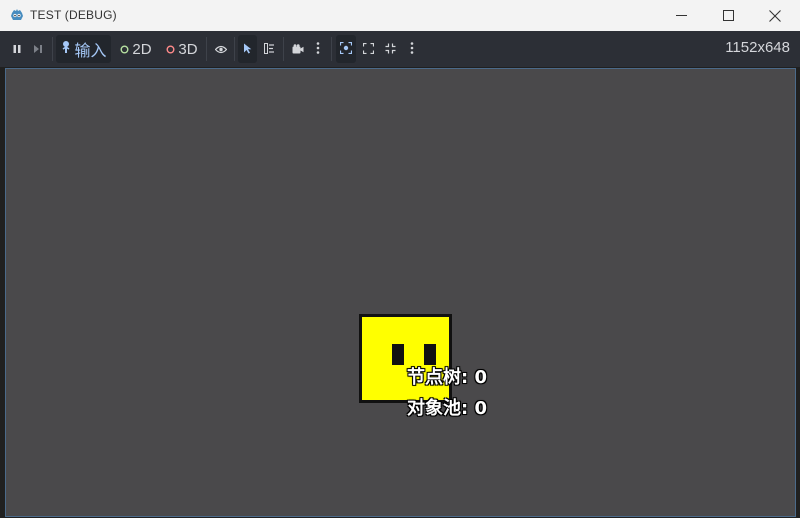  Describe the element at coordinates (17, 15) in the screenshot. I see `godot-icon` at that location.